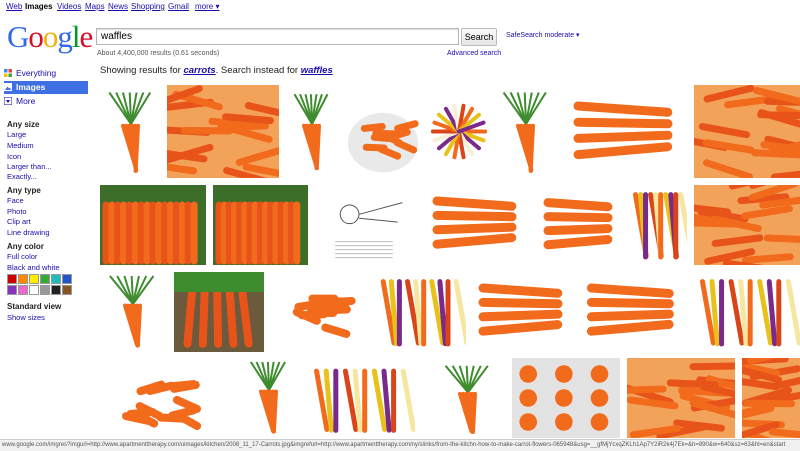  What do you see at coordinates (49, 37) in the screenshot?
I see `google-logo: Google` at bounding box center [49, 37].